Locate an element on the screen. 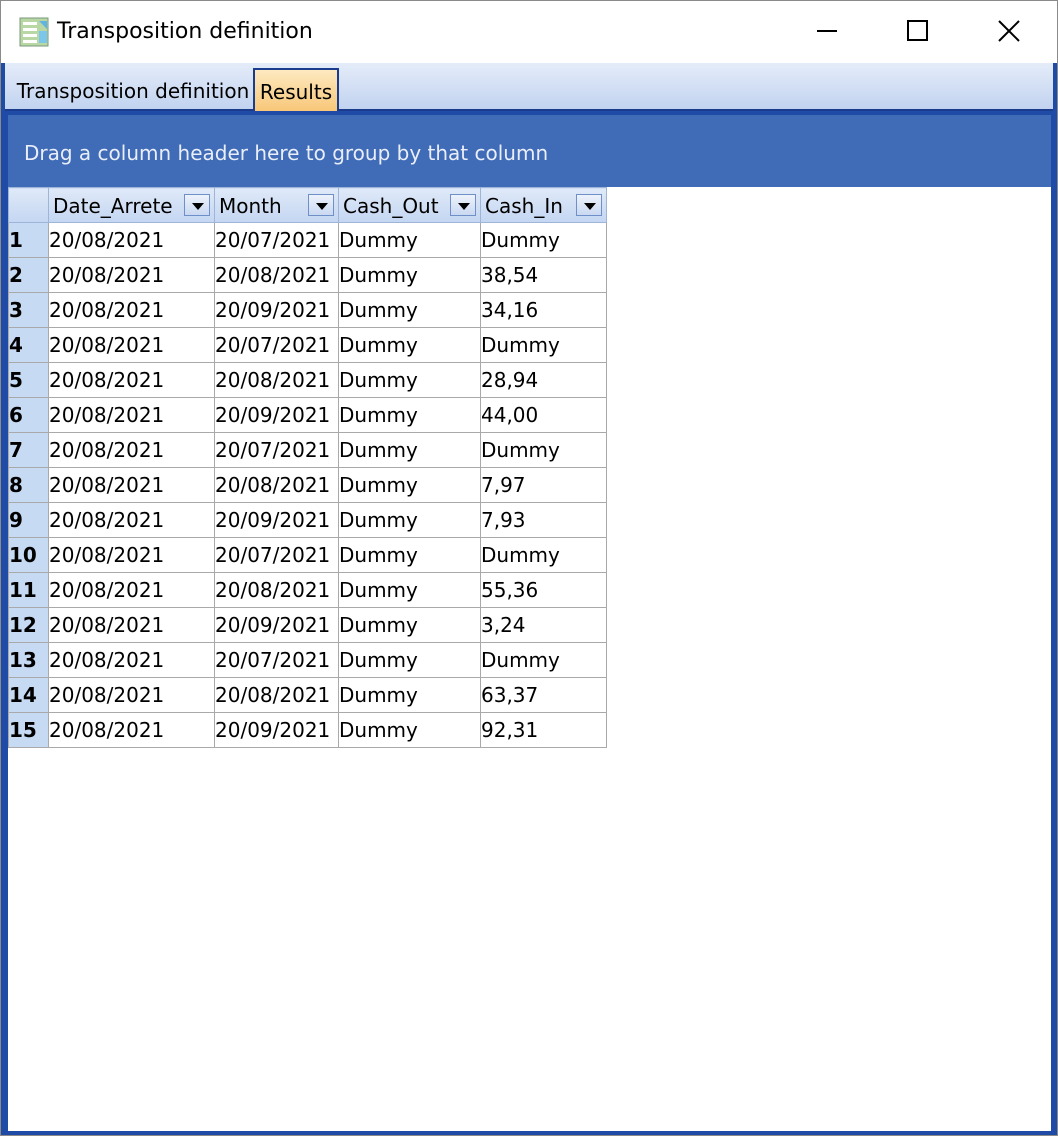 The height and width of the screenshot is (1136, 1058). table-row: 5 20/08/2021 20/08/2021 Dummy 28,94 is located at coordinates (307, 380).